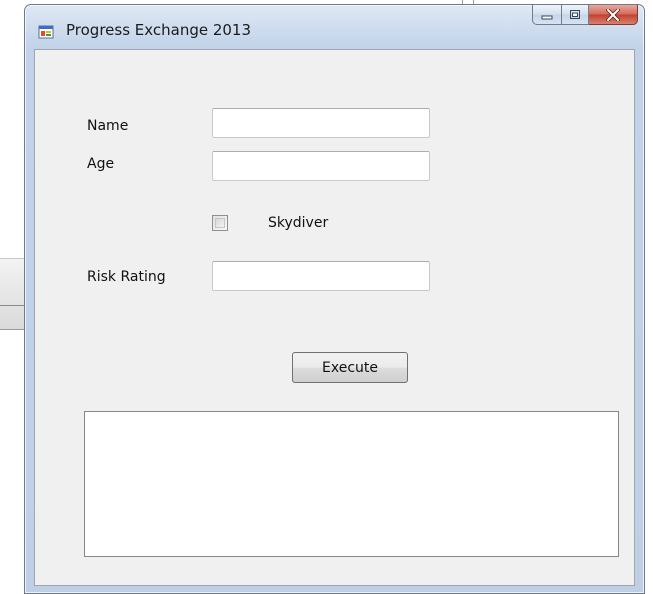 The image size is (653, 594). I want to click on maximize-button, so click(575, 15).